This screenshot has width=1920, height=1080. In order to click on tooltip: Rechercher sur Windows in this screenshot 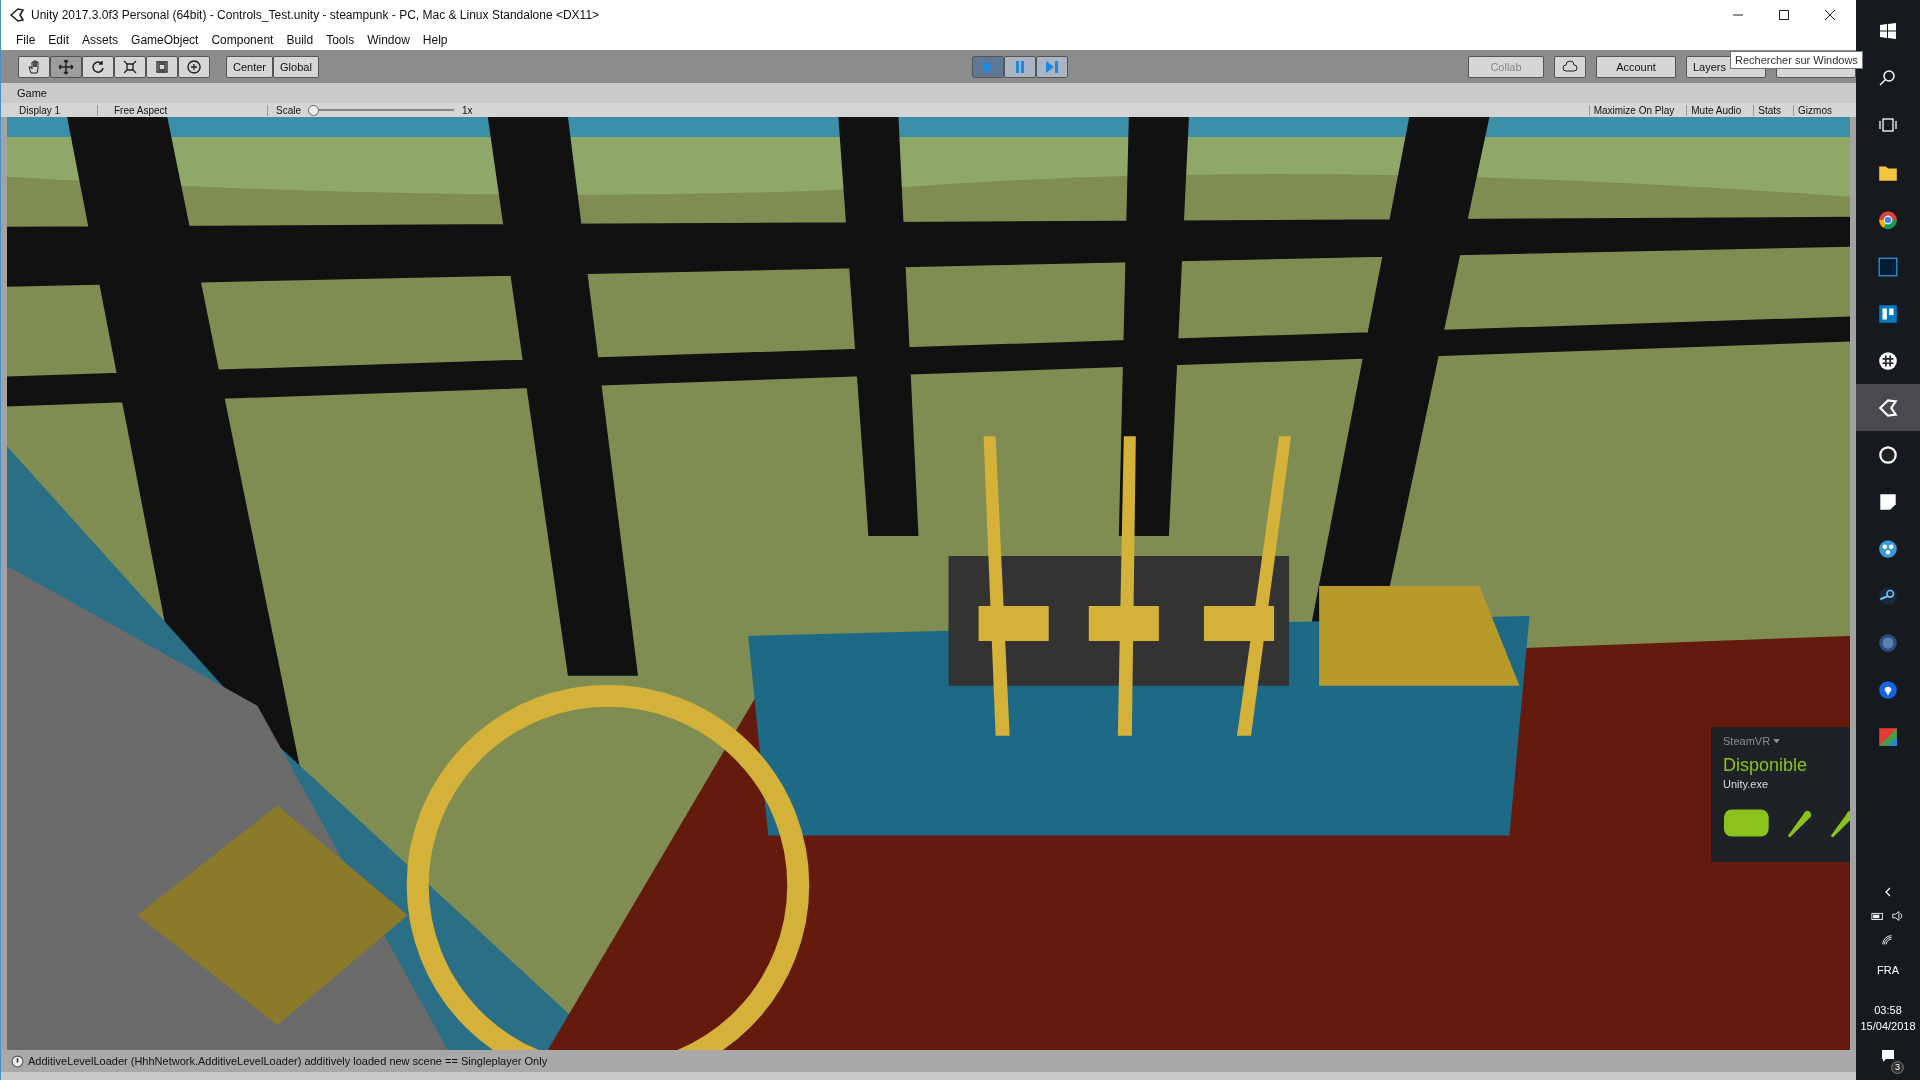, I will do `click(1796, 60)`.